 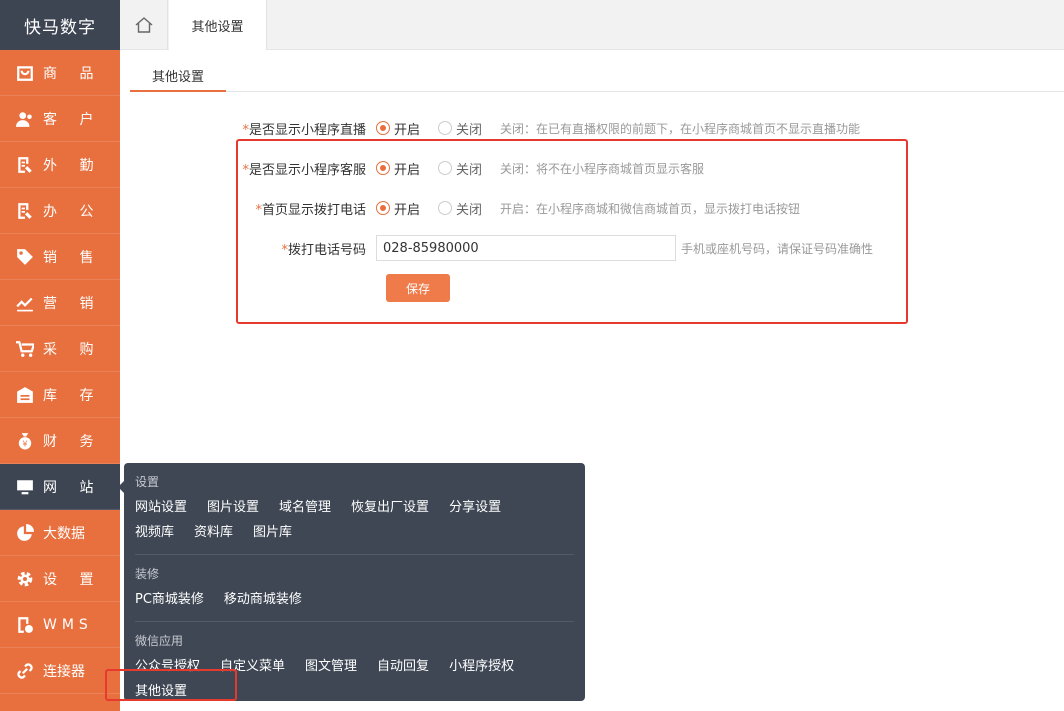 I want to click on home-icon, so click(x=143, y=25).